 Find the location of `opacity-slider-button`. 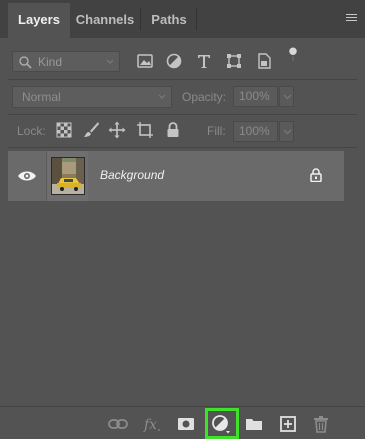

opacity-slider-button is located at coordinates (286, 96).